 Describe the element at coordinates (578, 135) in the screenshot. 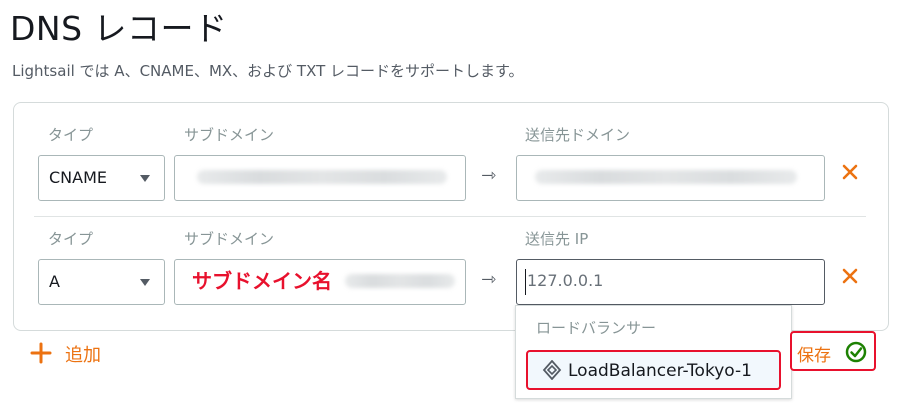

I see `target-domain-label: 送信先ドメイン` at that location.